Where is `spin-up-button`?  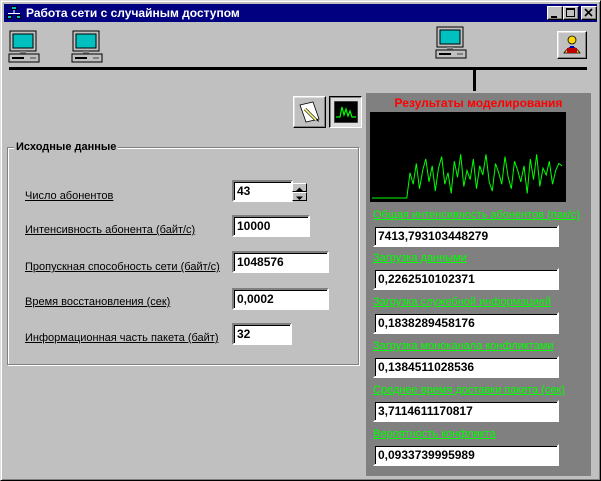 spin-up-button is located at coordinates (299, 187).